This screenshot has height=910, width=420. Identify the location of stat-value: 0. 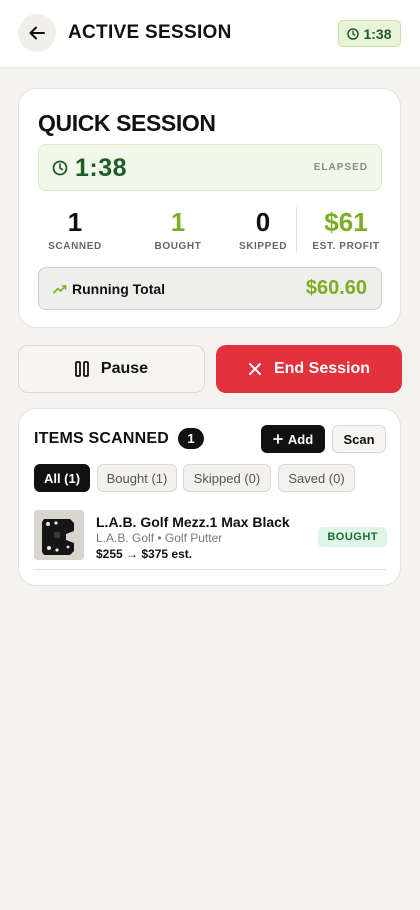
(263, 222).